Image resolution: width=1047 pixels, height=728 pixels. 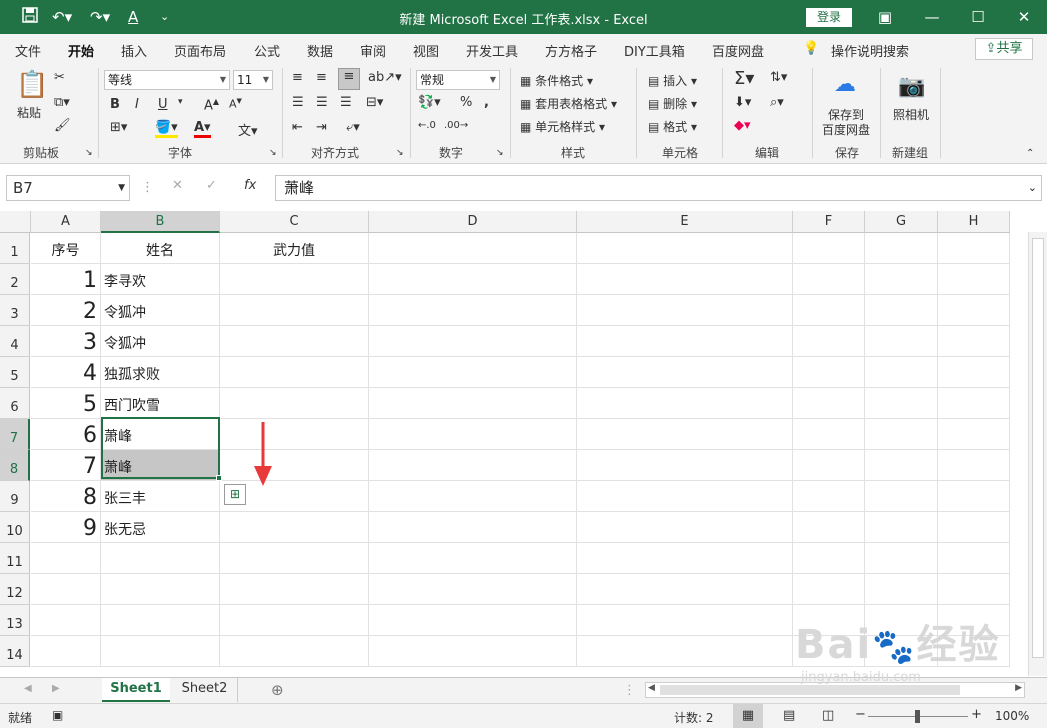 I want to click on cell-C6, so click(x=294, y=403).